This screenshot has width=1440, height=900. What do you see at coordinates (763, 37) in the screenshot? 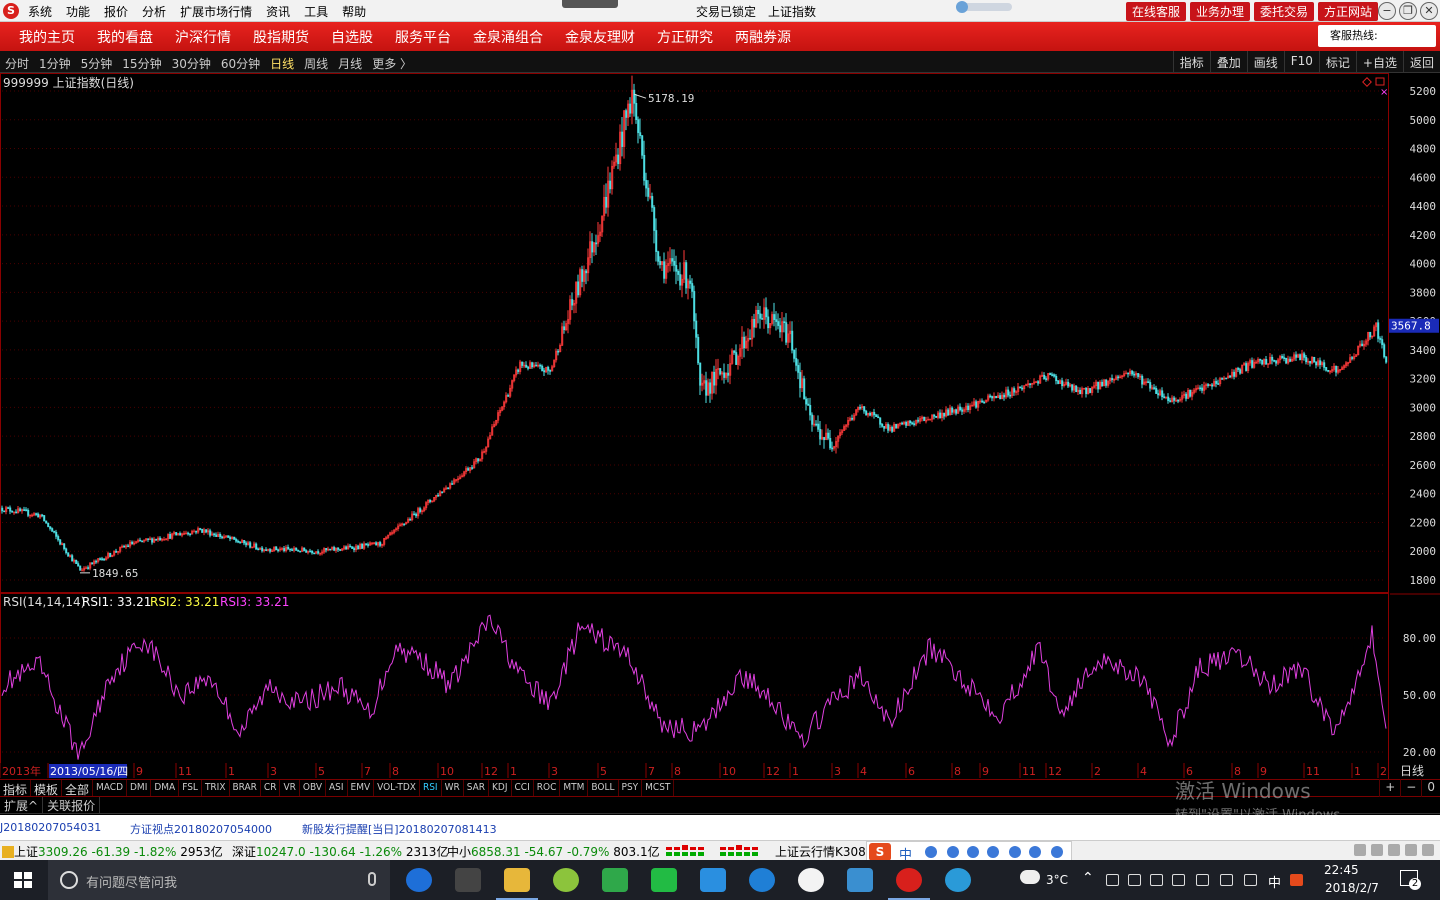
I see `nav-margin: 两融券源` at bounding box center [763, 37].